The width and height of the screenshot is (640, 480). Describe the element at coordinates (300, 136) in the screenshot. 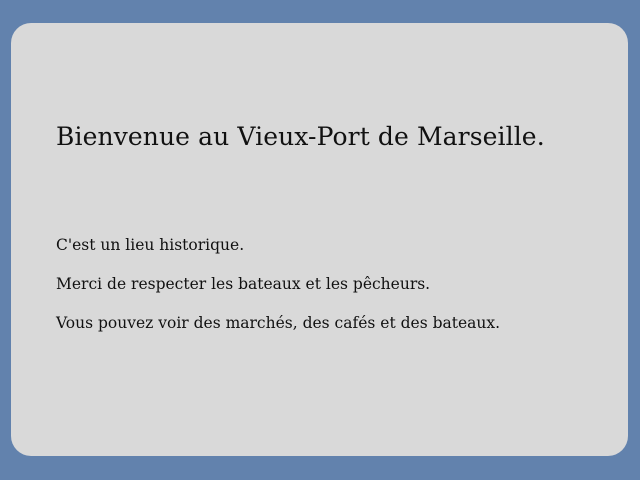

I see `card-title: Bienvenue au Vieux-Port de Marseille.` at that location.